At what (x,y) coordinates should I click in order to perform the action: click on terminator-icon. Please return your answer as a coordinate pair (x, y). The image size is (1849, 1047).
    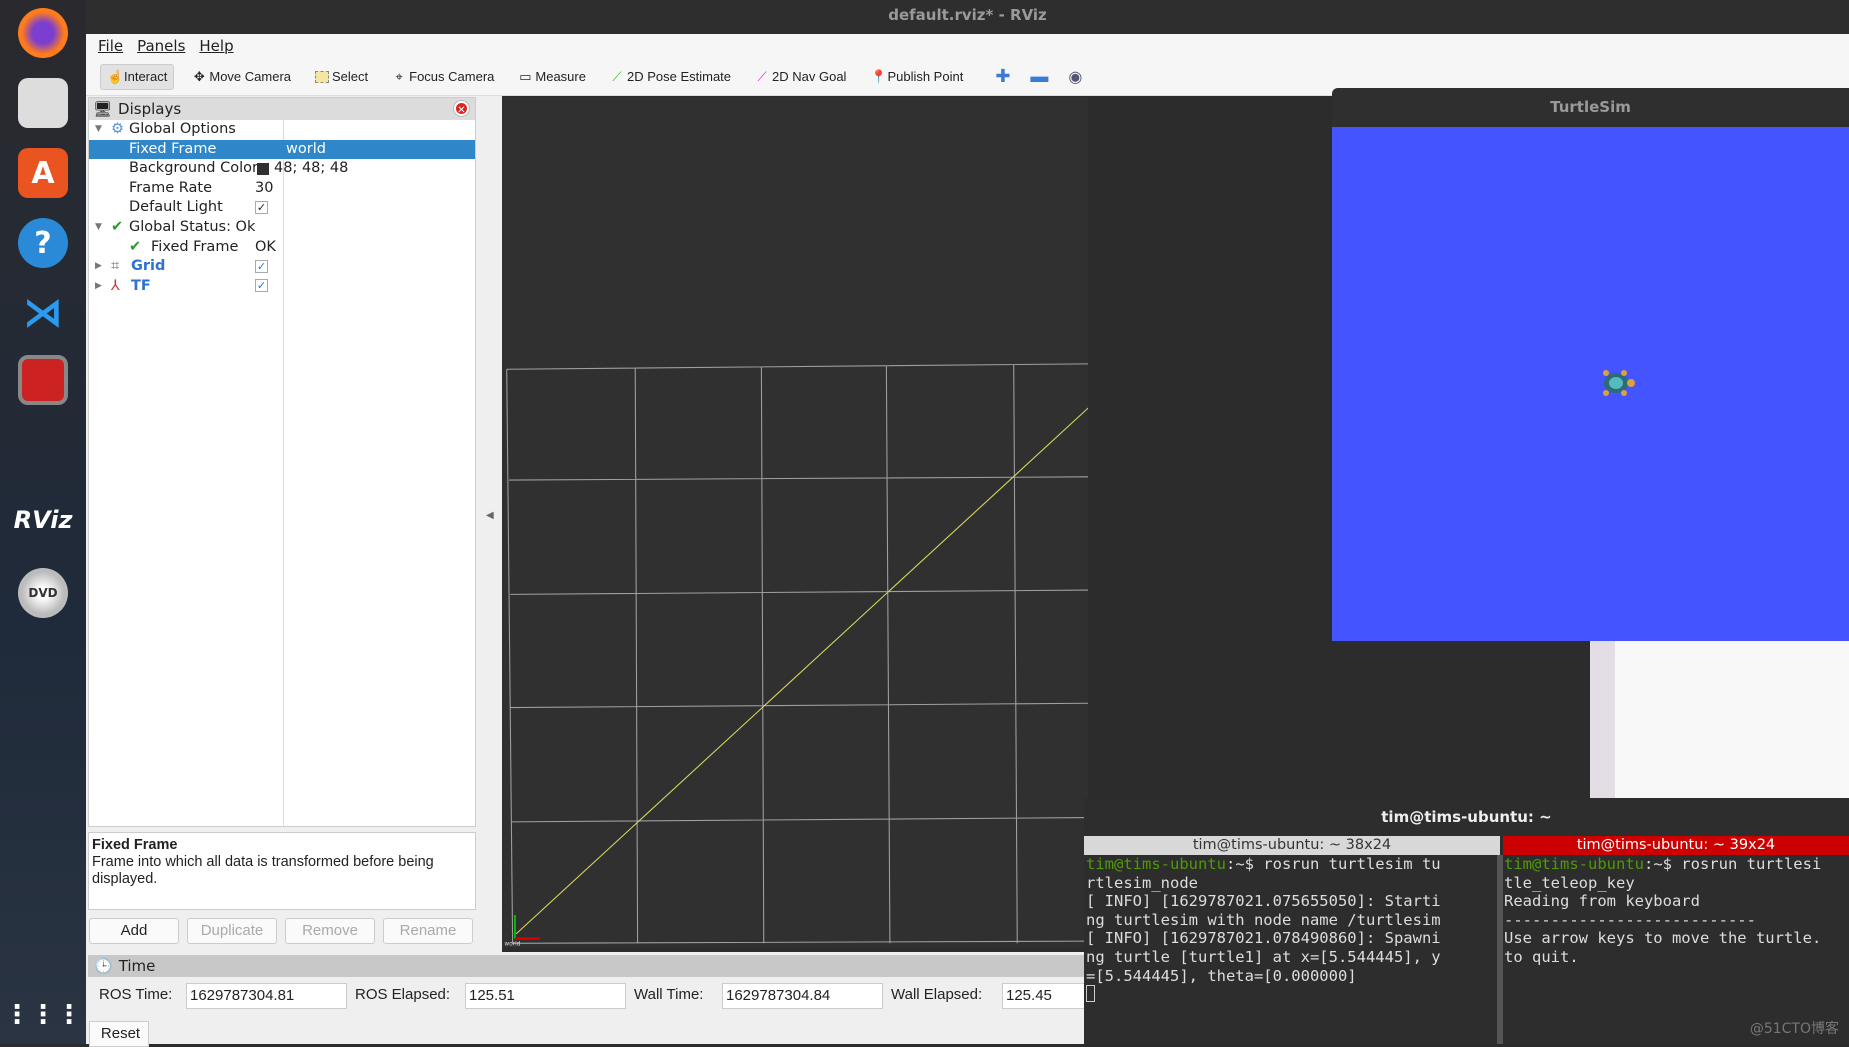
    Looking at the image, I should click on (43, 380).